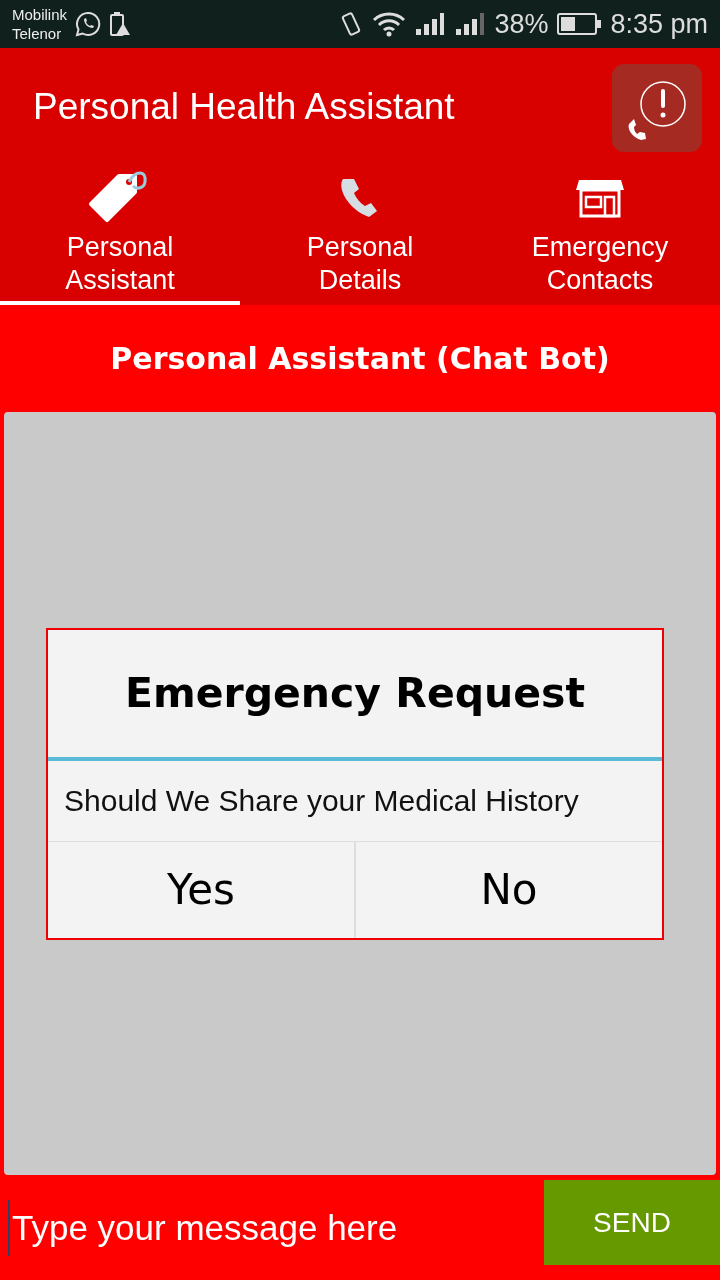  I want to click on tab: Personal Assistant, so click(120, 235).